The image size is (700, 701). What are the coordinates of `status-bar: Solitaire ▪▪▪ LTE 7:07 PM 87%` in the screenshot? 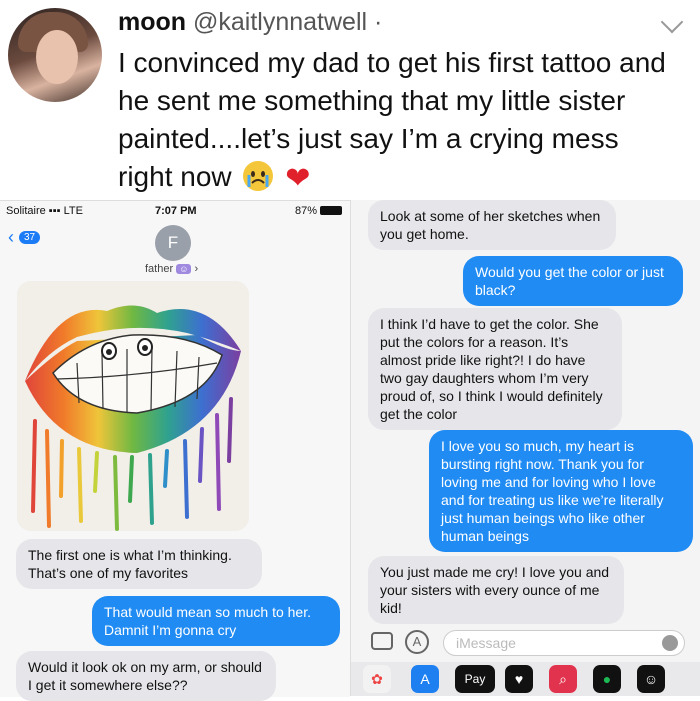 It's located at (175, 211).